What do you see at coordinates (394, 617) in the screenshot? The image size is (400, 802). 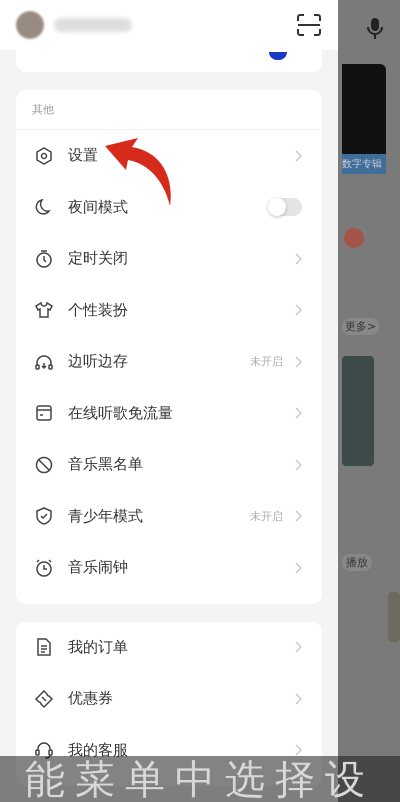 I see `photo-placeholder` at bounding box center [394, 617].